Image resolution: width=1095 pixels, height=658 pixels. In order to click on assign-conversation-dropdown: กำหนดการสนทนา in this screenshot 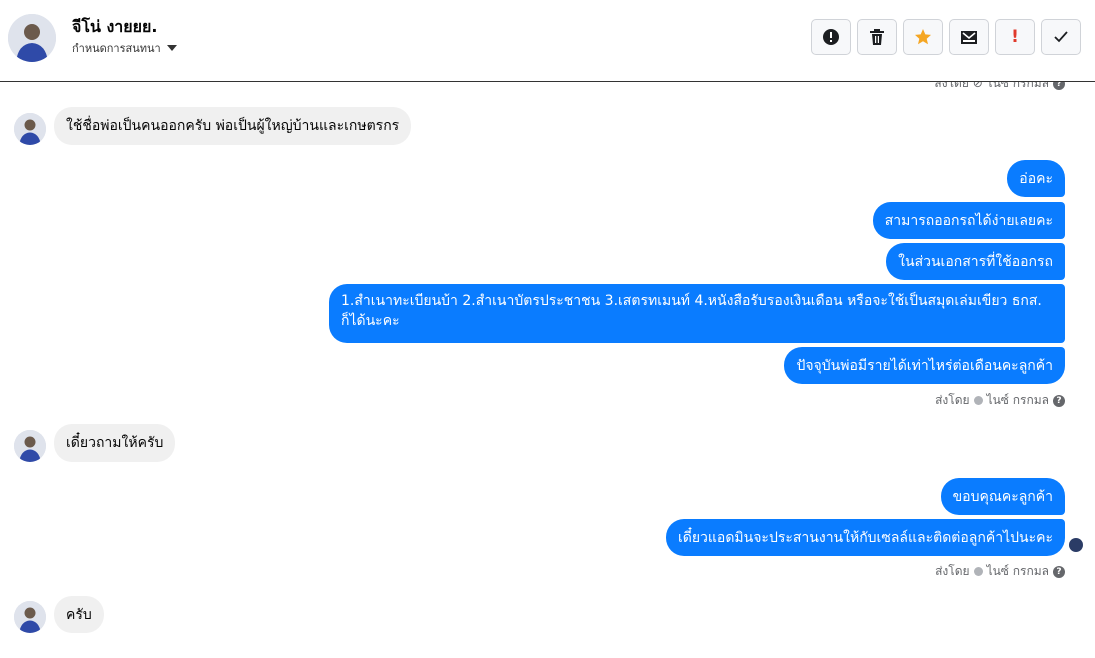, I will do `click(124, 48)`.